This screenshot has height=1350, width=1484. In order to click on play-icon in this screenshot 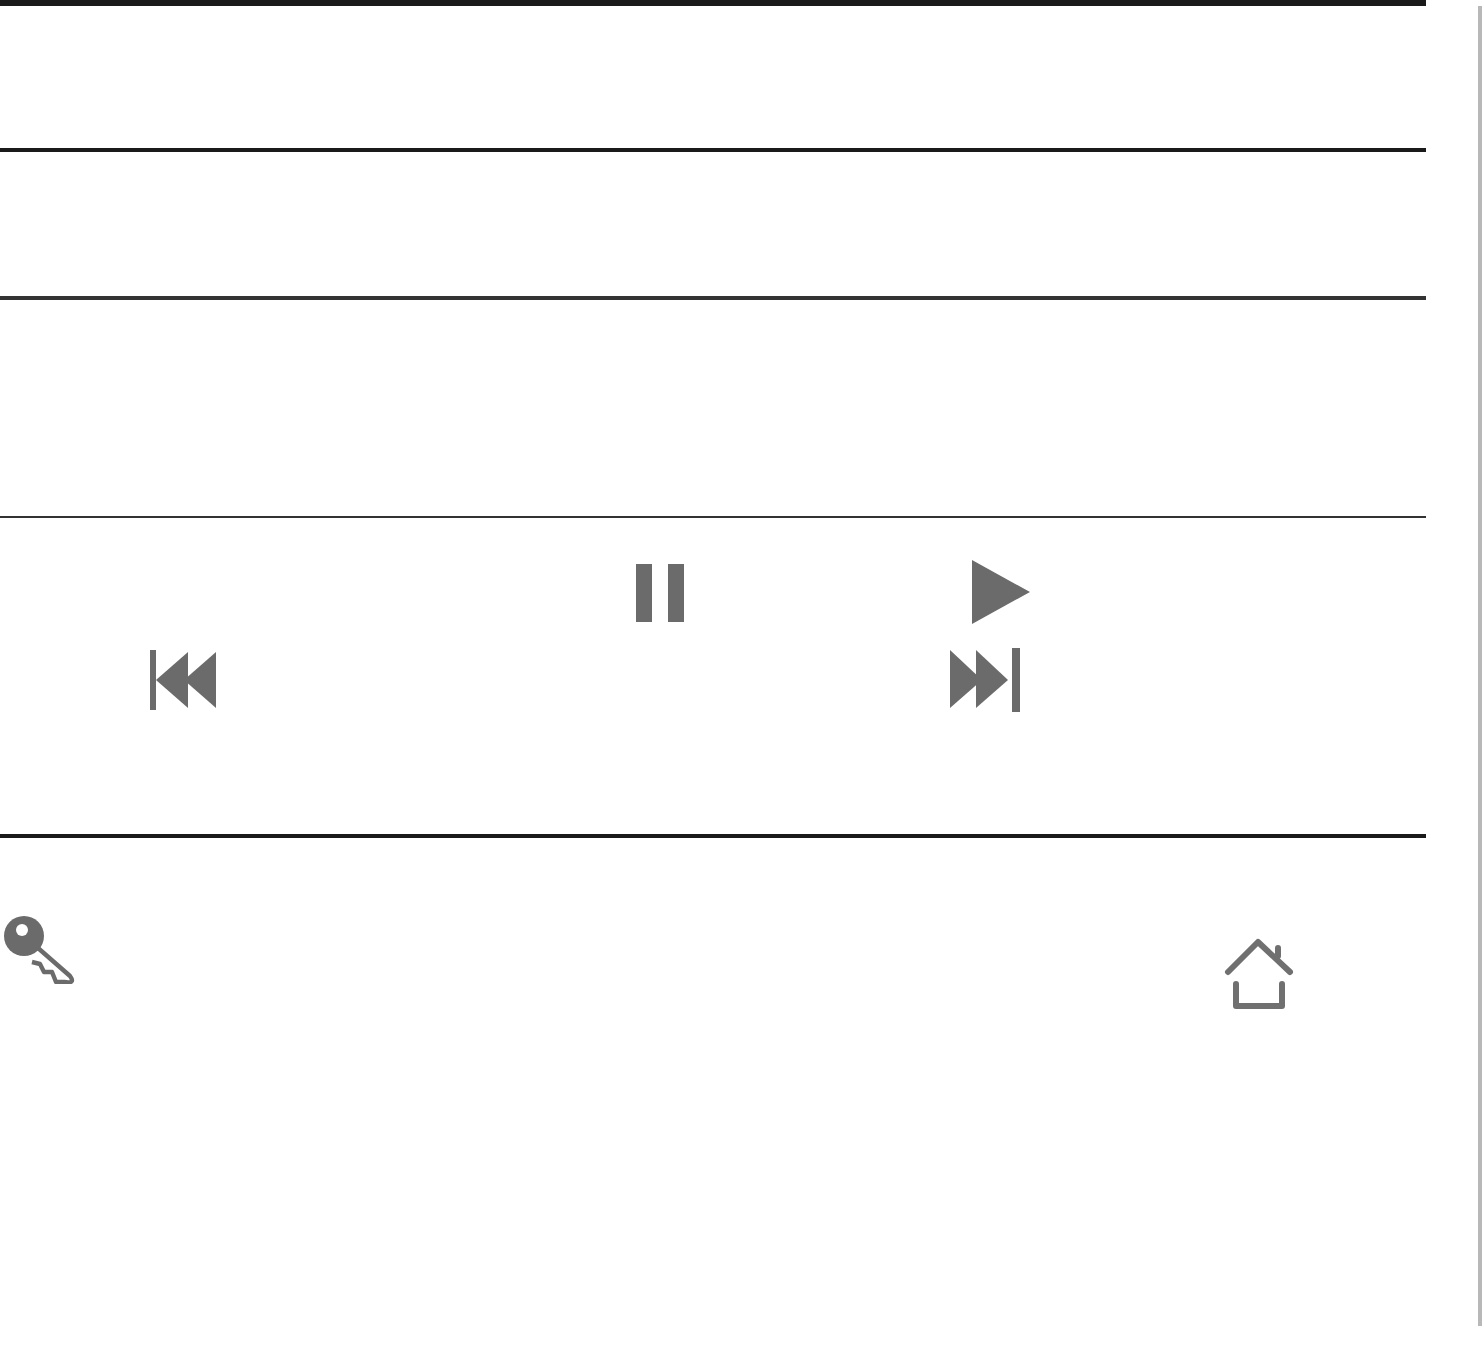, I will do `click(1001, 592)`.